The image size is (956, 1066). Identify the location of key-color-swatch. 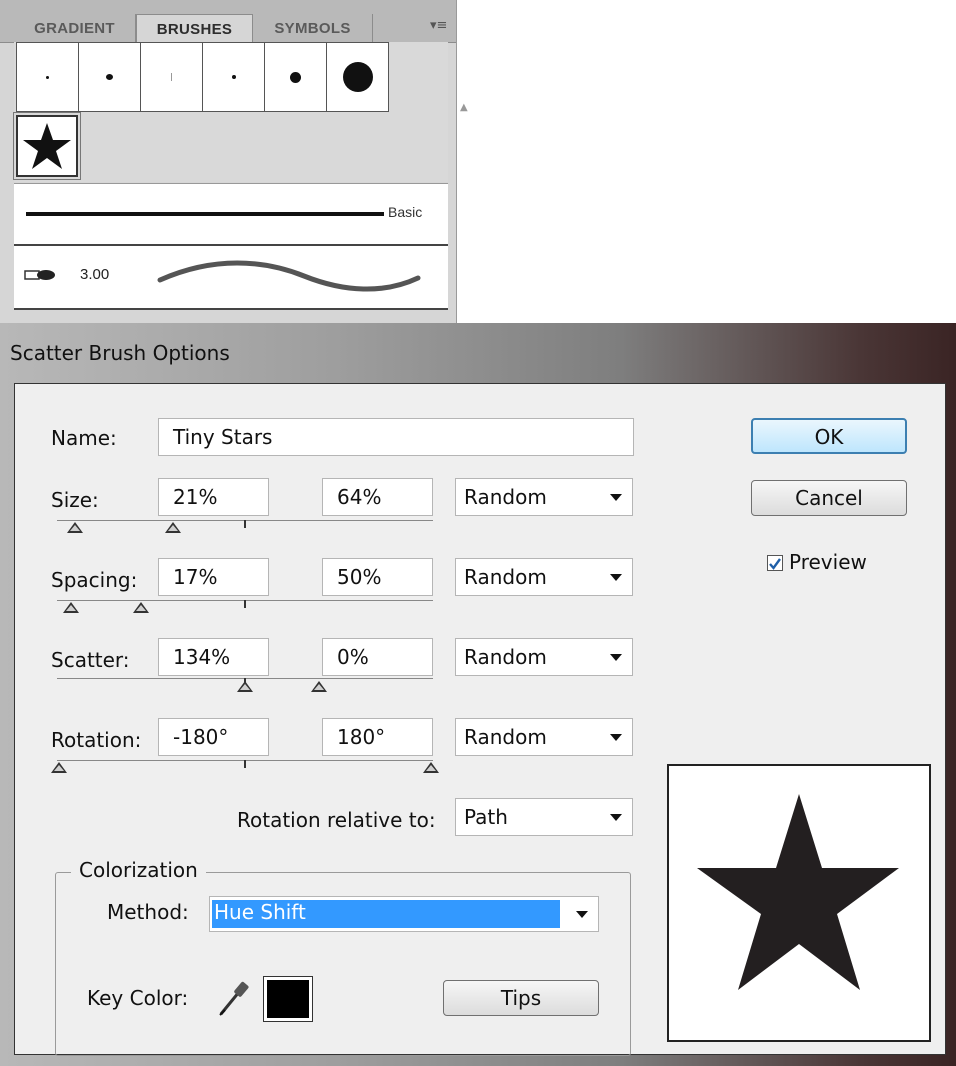
(288, 999).